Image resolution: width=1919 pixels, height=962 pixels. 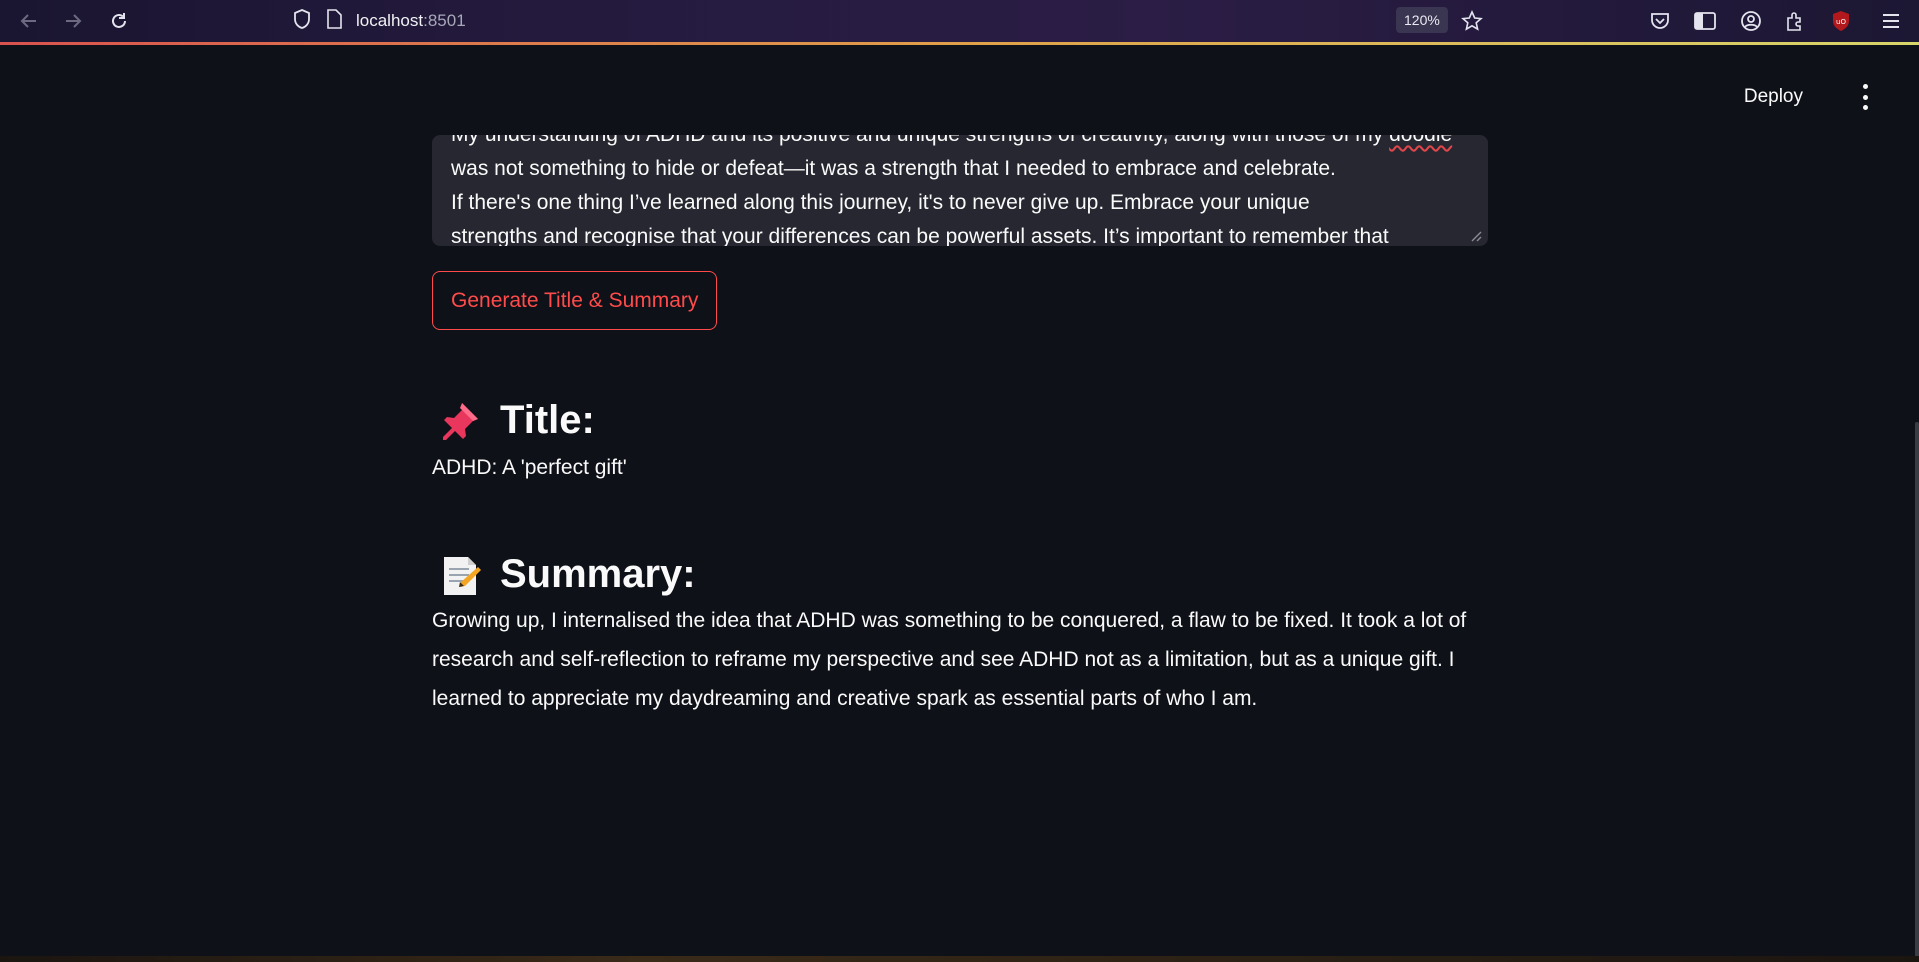 What do you see at coordinates (1422, 20) in the screenshot?
I see `zoom-level-badge: 120%` at bounding box center [1422, 20].